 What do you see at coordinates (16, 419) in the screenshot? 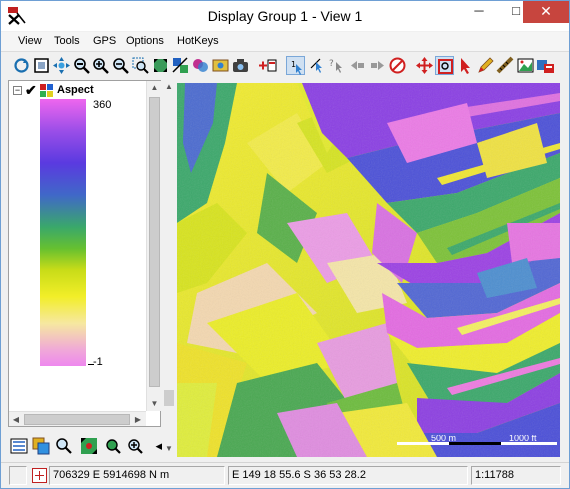
I see `scroll-left-icon: ◀` at bounding box center [16, 419].